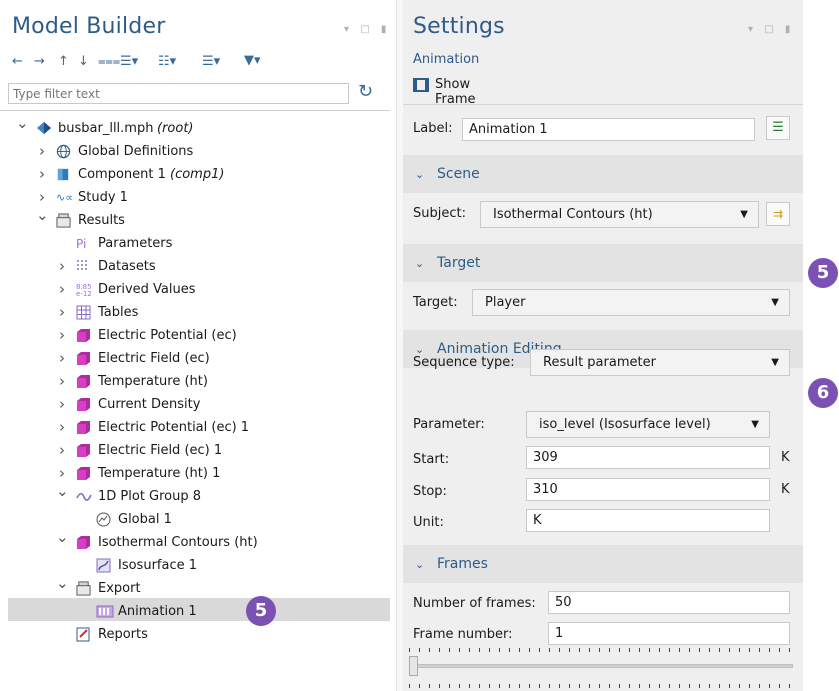 The height and width of the screenshot is (691, 839). Describe the element at coordinates (195, 335) in the screenshot. I see `tree-item: › Electric Potential (ec)` at that location.